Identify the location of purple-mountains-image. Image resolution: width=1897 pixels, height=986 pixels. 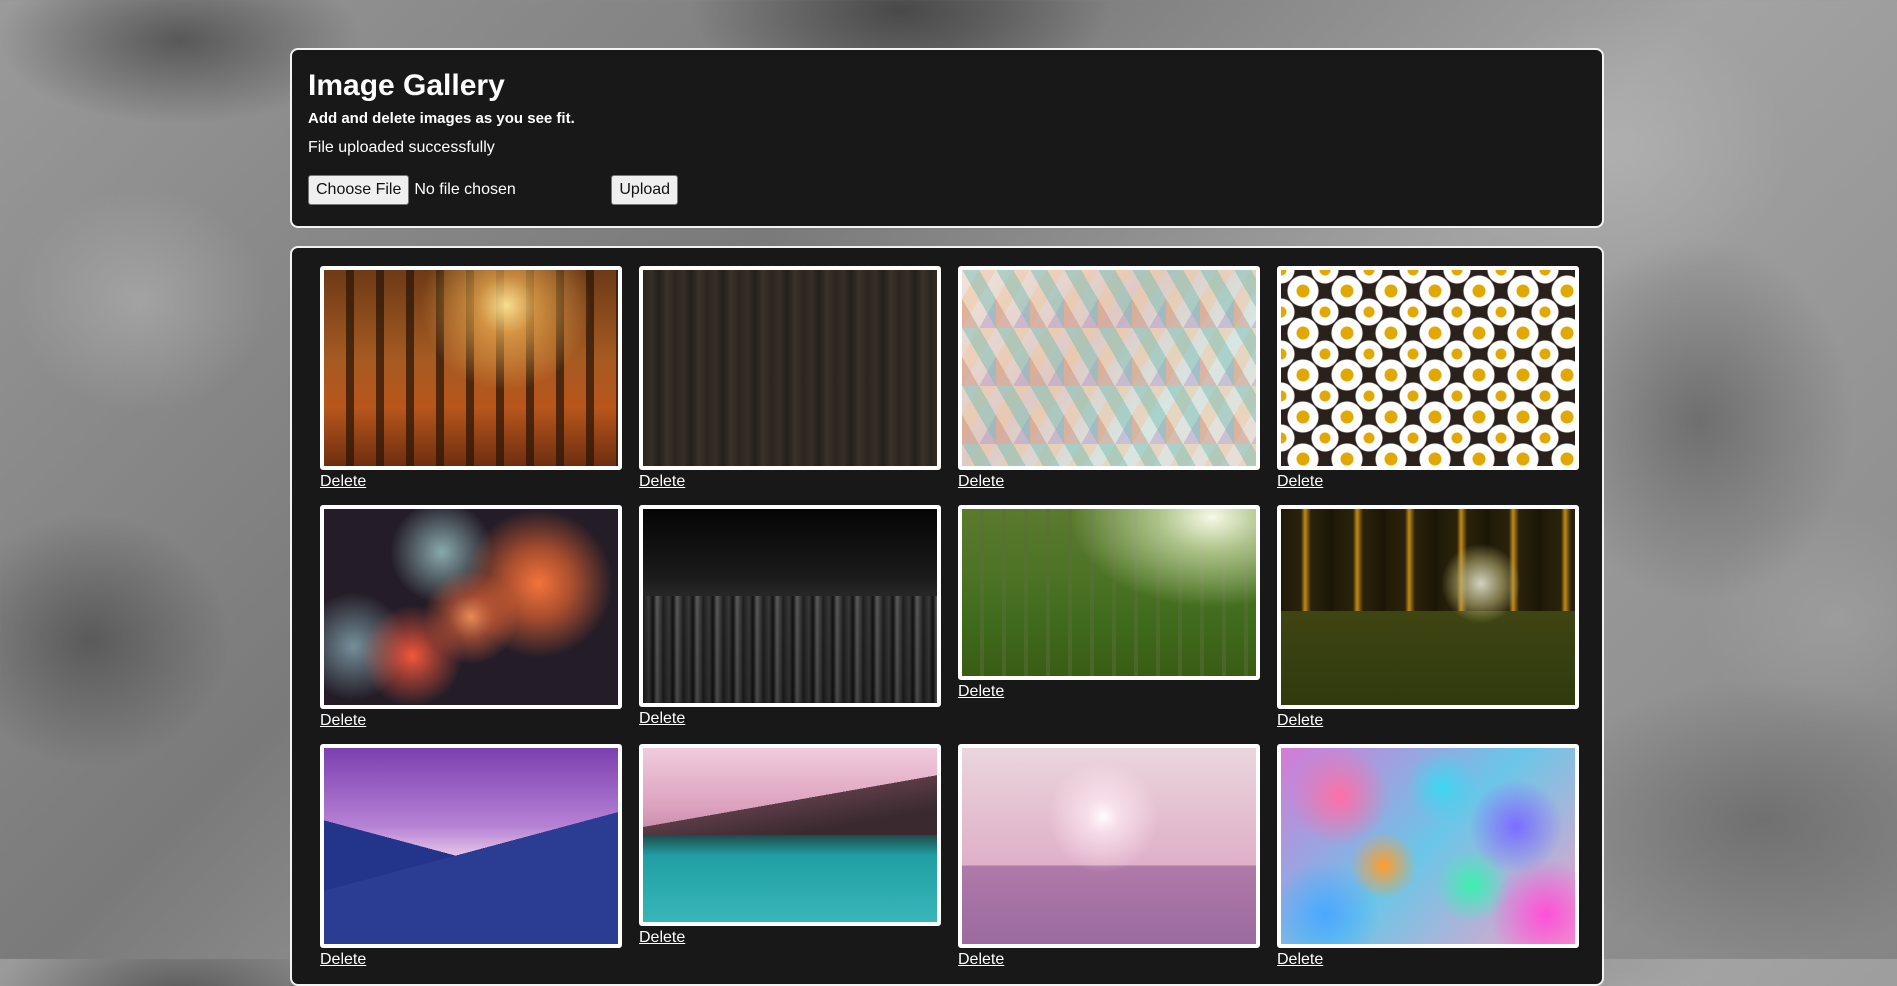
(471, 846).